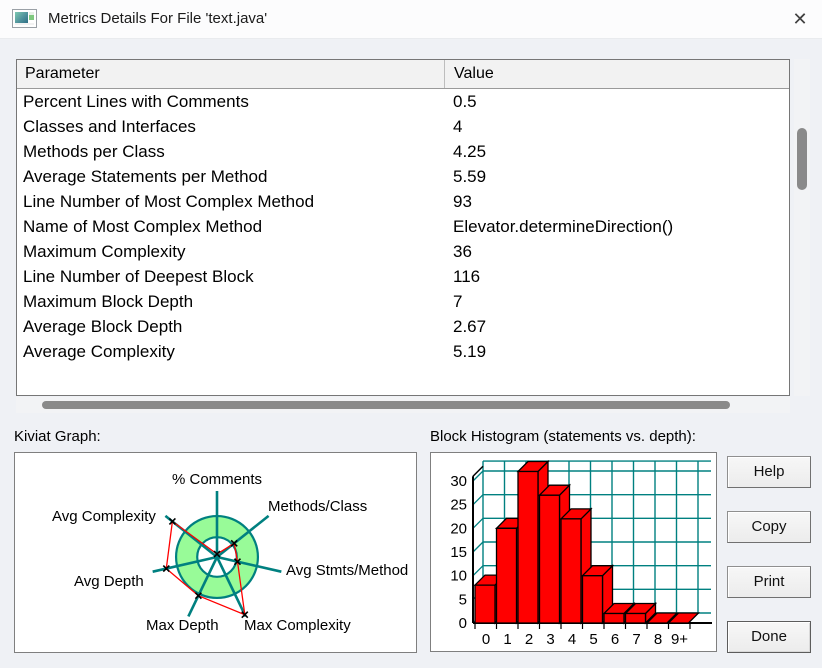  I want to click on value-cell: 36, so click(462, 251).